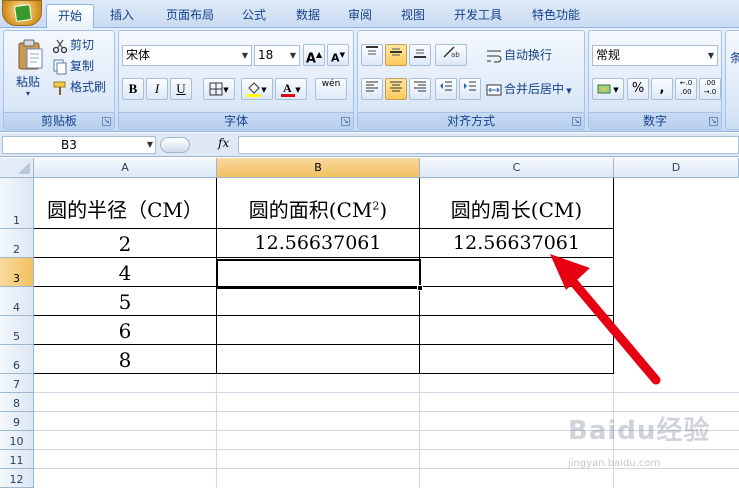 This screenshot has width=739, height=488. Describe the element at coordinates (73, 45) in the screenshot. I see `cut-button: 剪切` at that location.